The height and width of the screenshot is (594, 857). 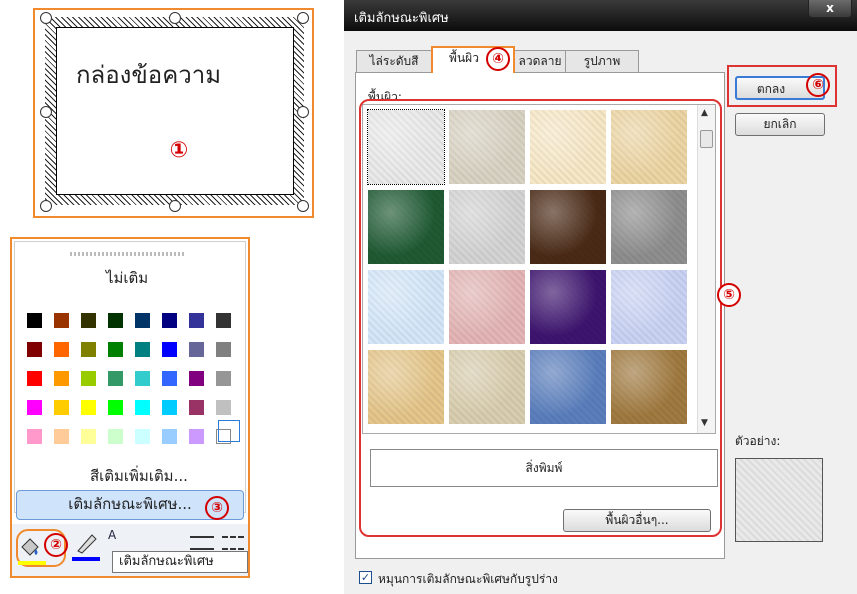 What do you see at coordinates (303, 206) in the screenshot?
I see `resize-handle-br` at bounding box center [303, 206].